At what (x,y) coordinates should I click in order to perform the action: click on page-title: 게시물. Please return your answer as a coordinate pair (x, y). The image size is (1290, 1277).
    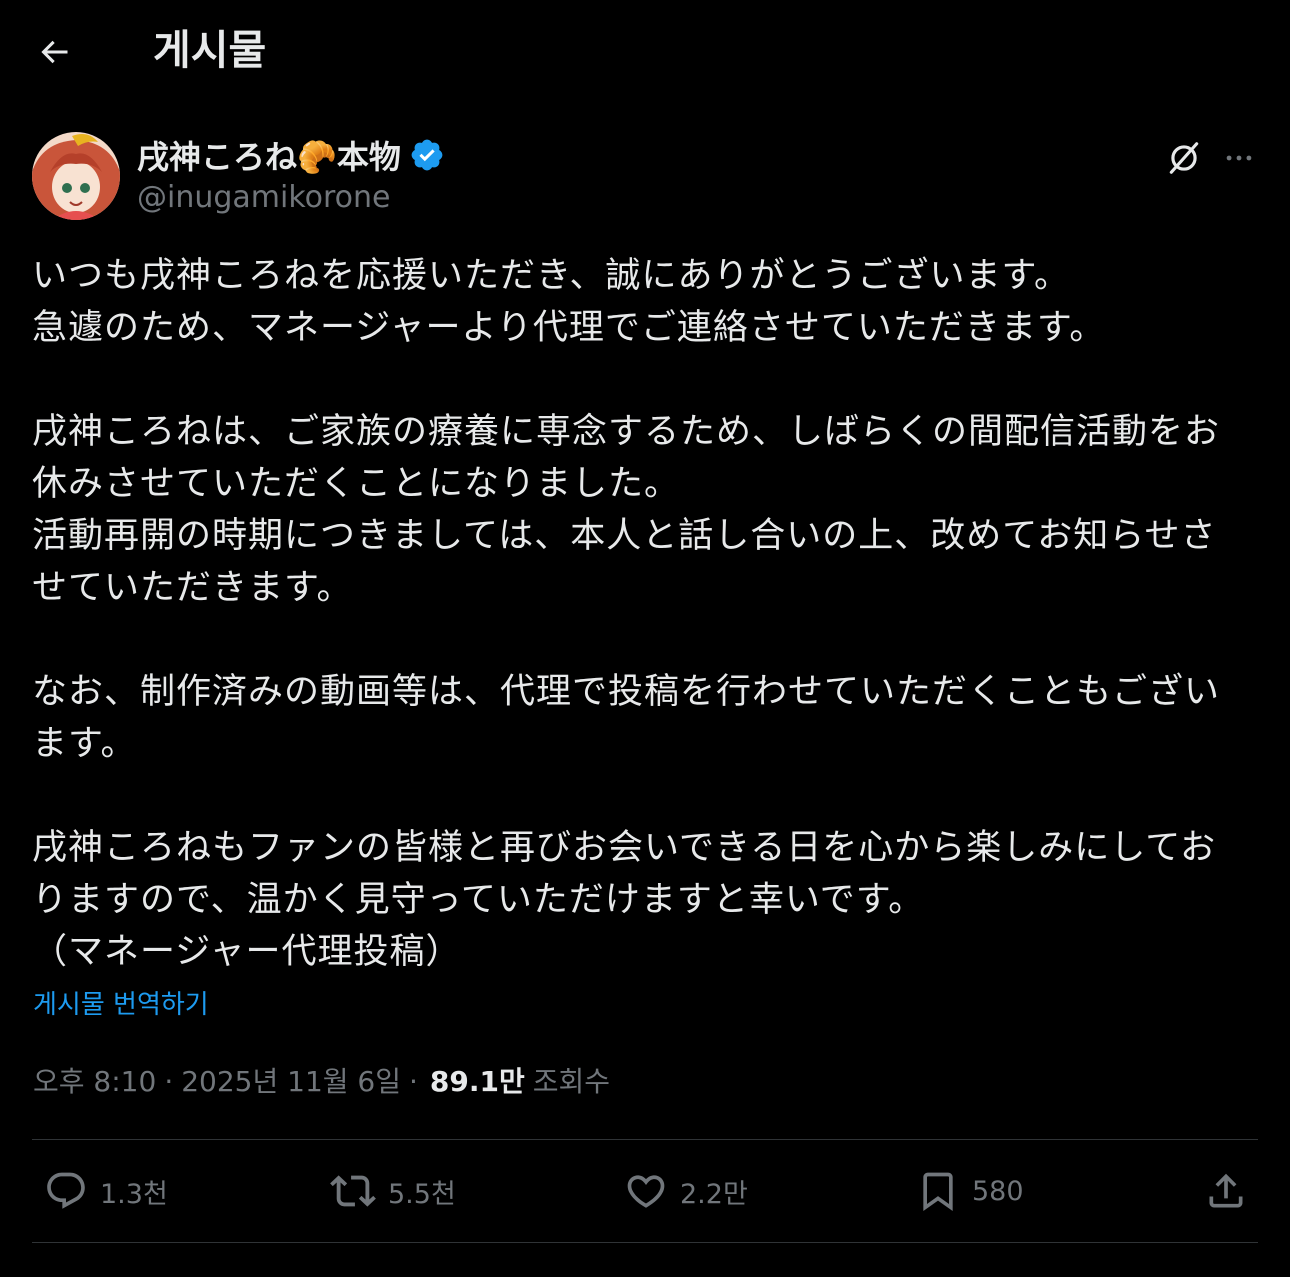
    Looking at the image, I should click on (210, 50).